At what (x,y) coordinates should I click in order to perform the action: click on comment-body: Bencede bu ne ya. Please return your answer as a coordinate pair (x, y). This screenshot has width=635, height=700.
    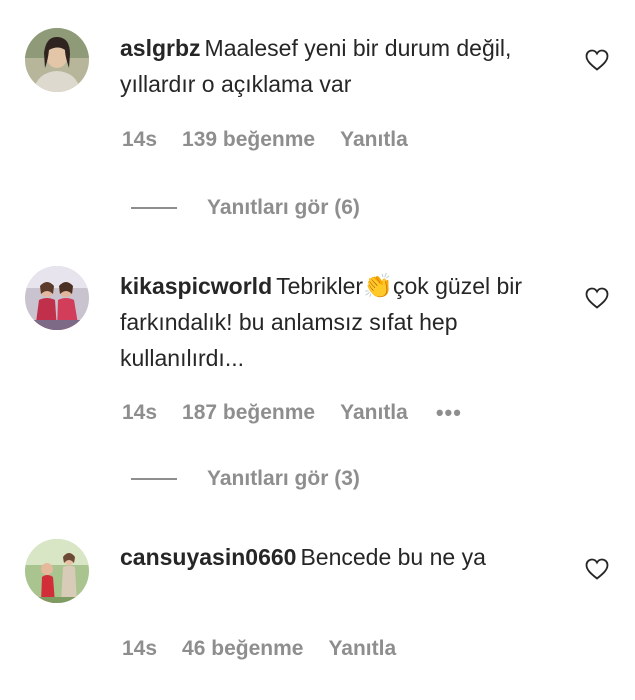
    Looking at the image, I should click on (393, 557).